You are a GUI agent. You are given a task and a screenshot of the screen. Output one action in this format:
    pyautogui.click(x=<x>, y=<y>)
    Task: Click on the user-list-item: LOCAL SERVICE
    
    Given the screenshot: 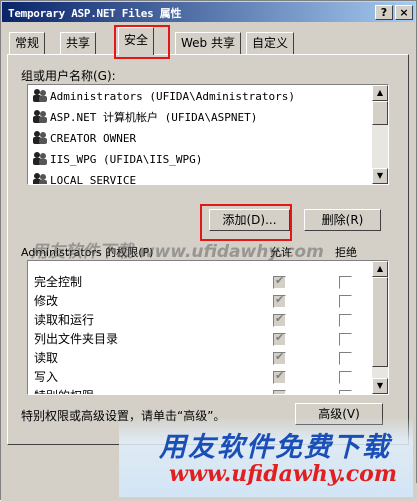 What is the action you would take?
    pyautogui.click(x=84, y=178)
    